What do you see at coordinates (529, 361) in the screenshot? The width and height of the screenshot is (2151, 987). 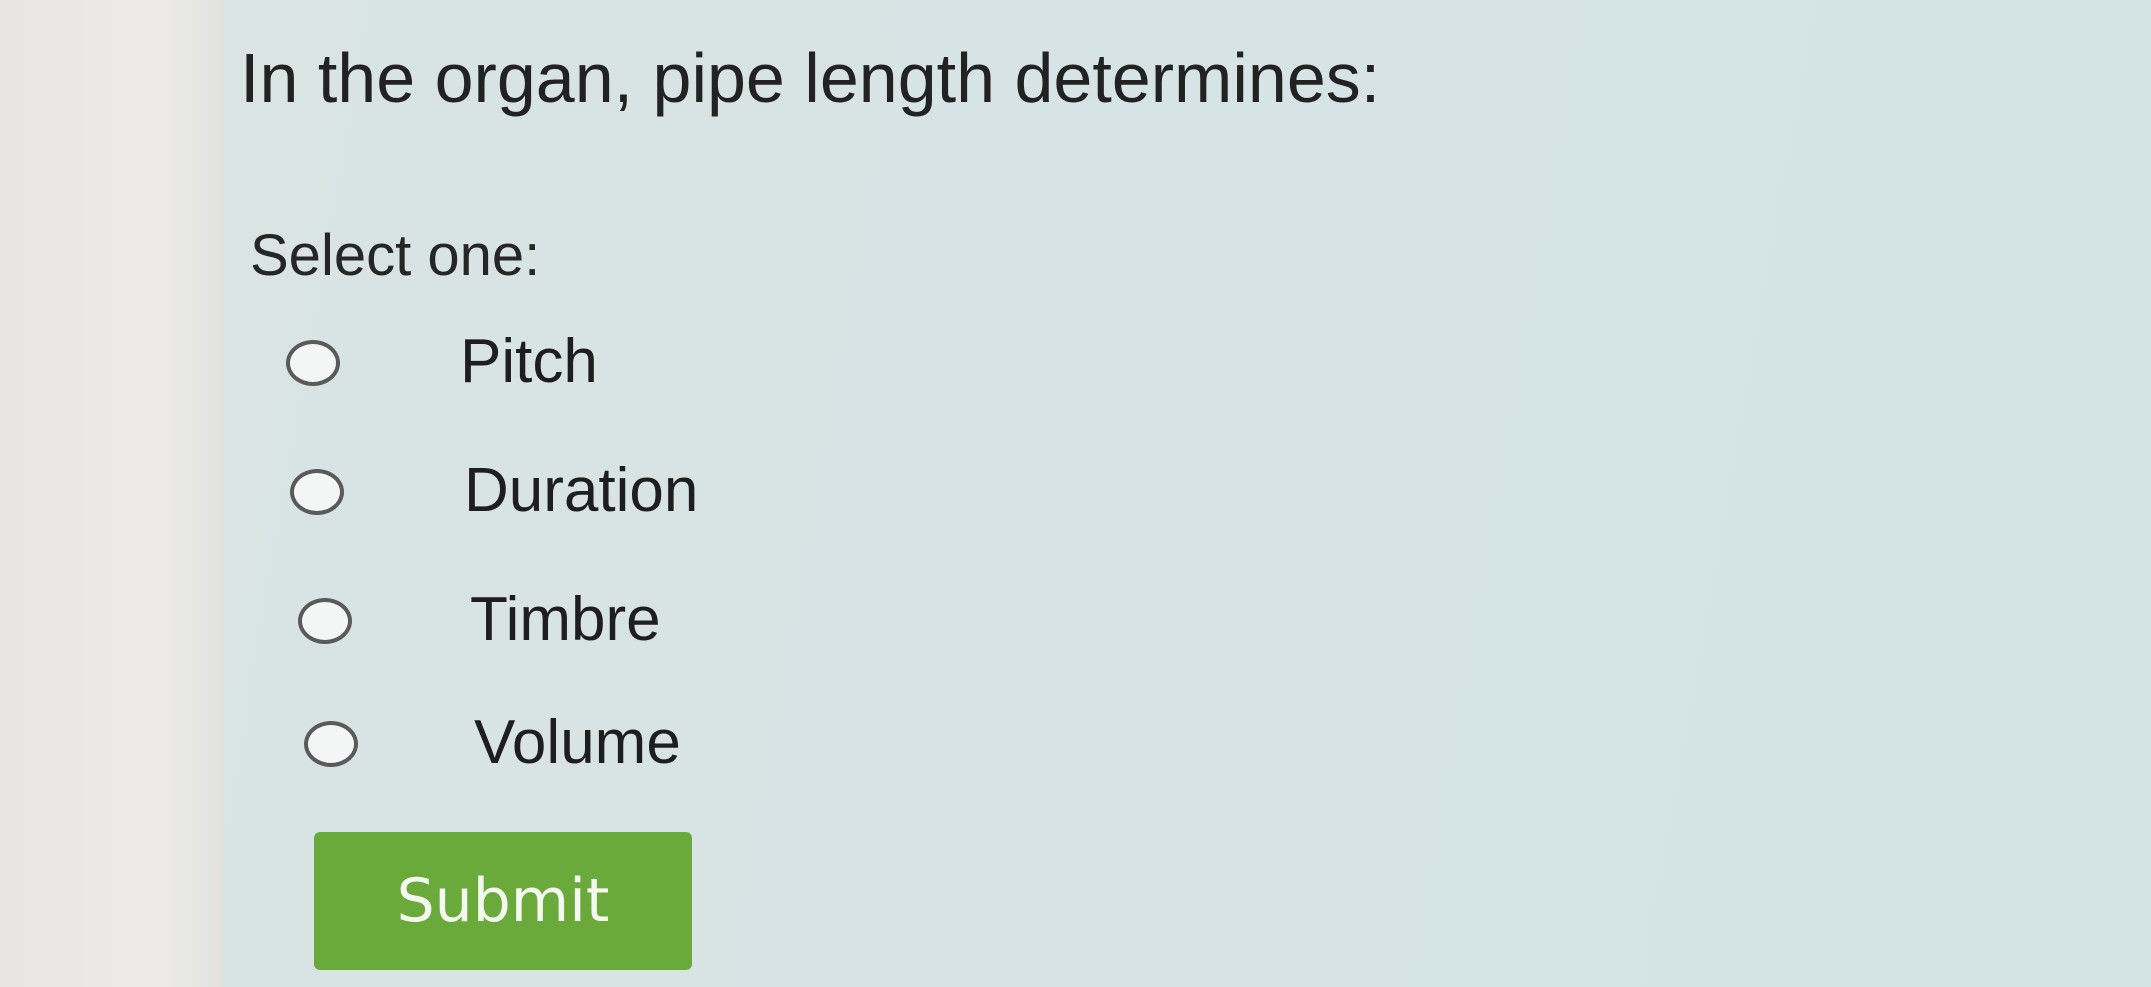 I see `answer-label-pitch: Pitch` at bounding box center [529, 361].